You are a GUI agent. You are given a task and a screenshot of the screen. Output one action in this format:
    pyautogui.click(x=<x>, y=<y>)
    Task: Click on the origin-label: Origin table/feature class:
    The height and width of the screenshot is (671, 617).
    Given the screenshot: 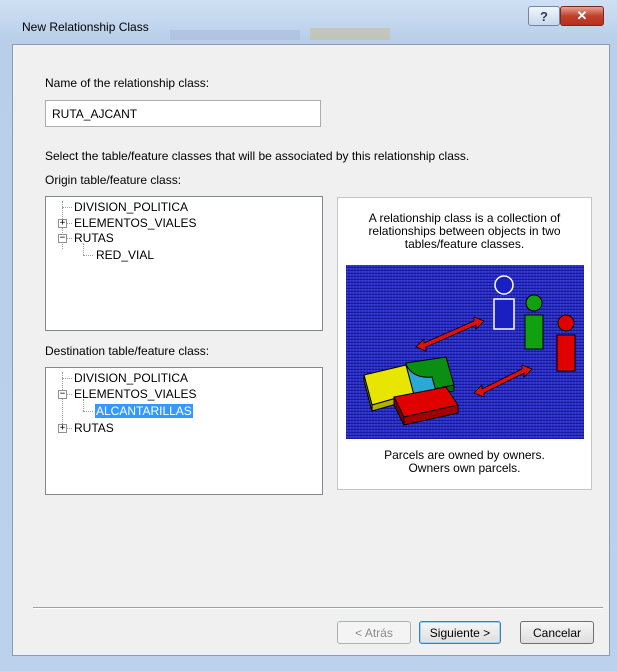 What is the action you would take?
    pyautogui.click(x=113, y=180)
    